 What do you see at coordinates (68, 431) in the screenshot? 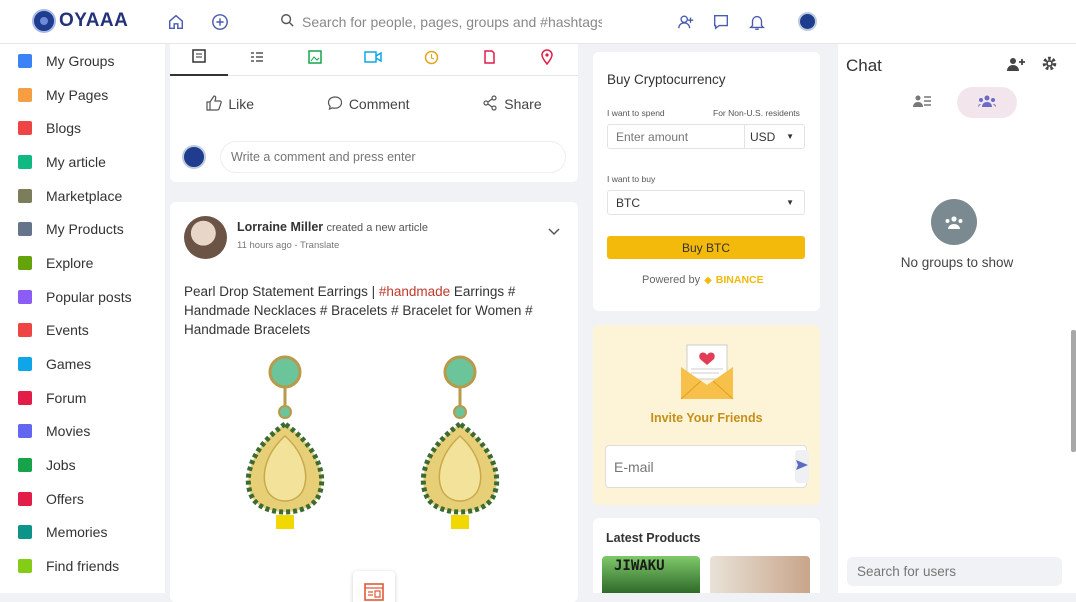
I see `sidebar-item-label: Movies` at bounding box center [68, 431].